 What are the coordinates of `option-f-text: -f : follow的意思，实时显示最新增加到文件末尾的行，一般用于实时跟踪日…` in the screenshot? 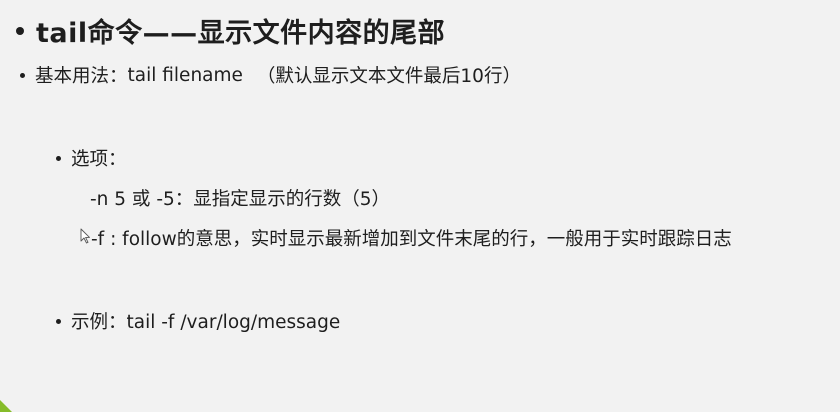 It's located at (411, 239).